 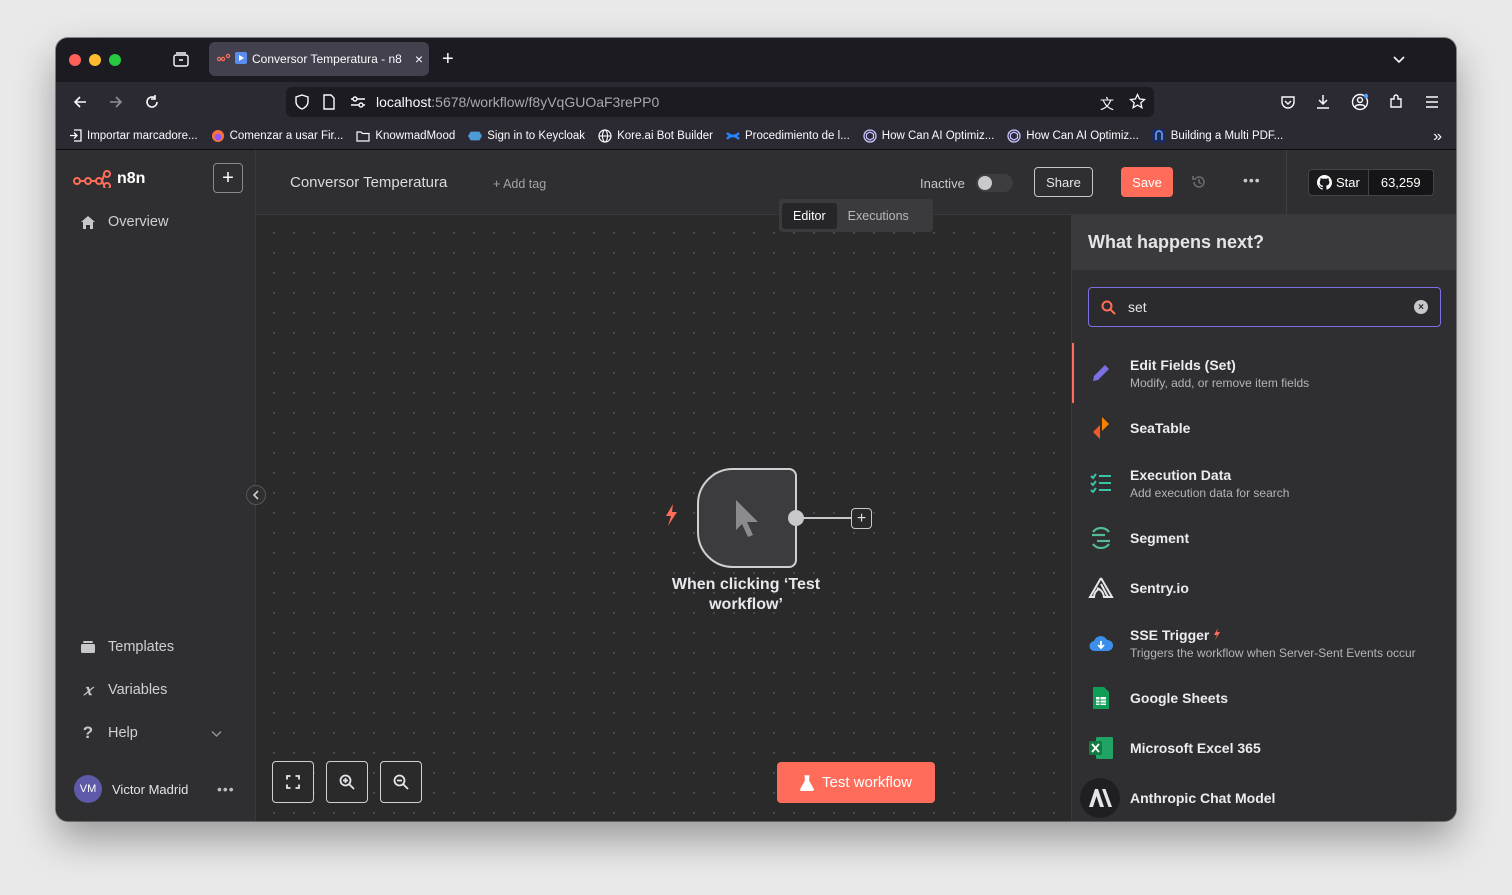 I want to click on item-description: Add execution data for search, so click(x=1210, y=492).